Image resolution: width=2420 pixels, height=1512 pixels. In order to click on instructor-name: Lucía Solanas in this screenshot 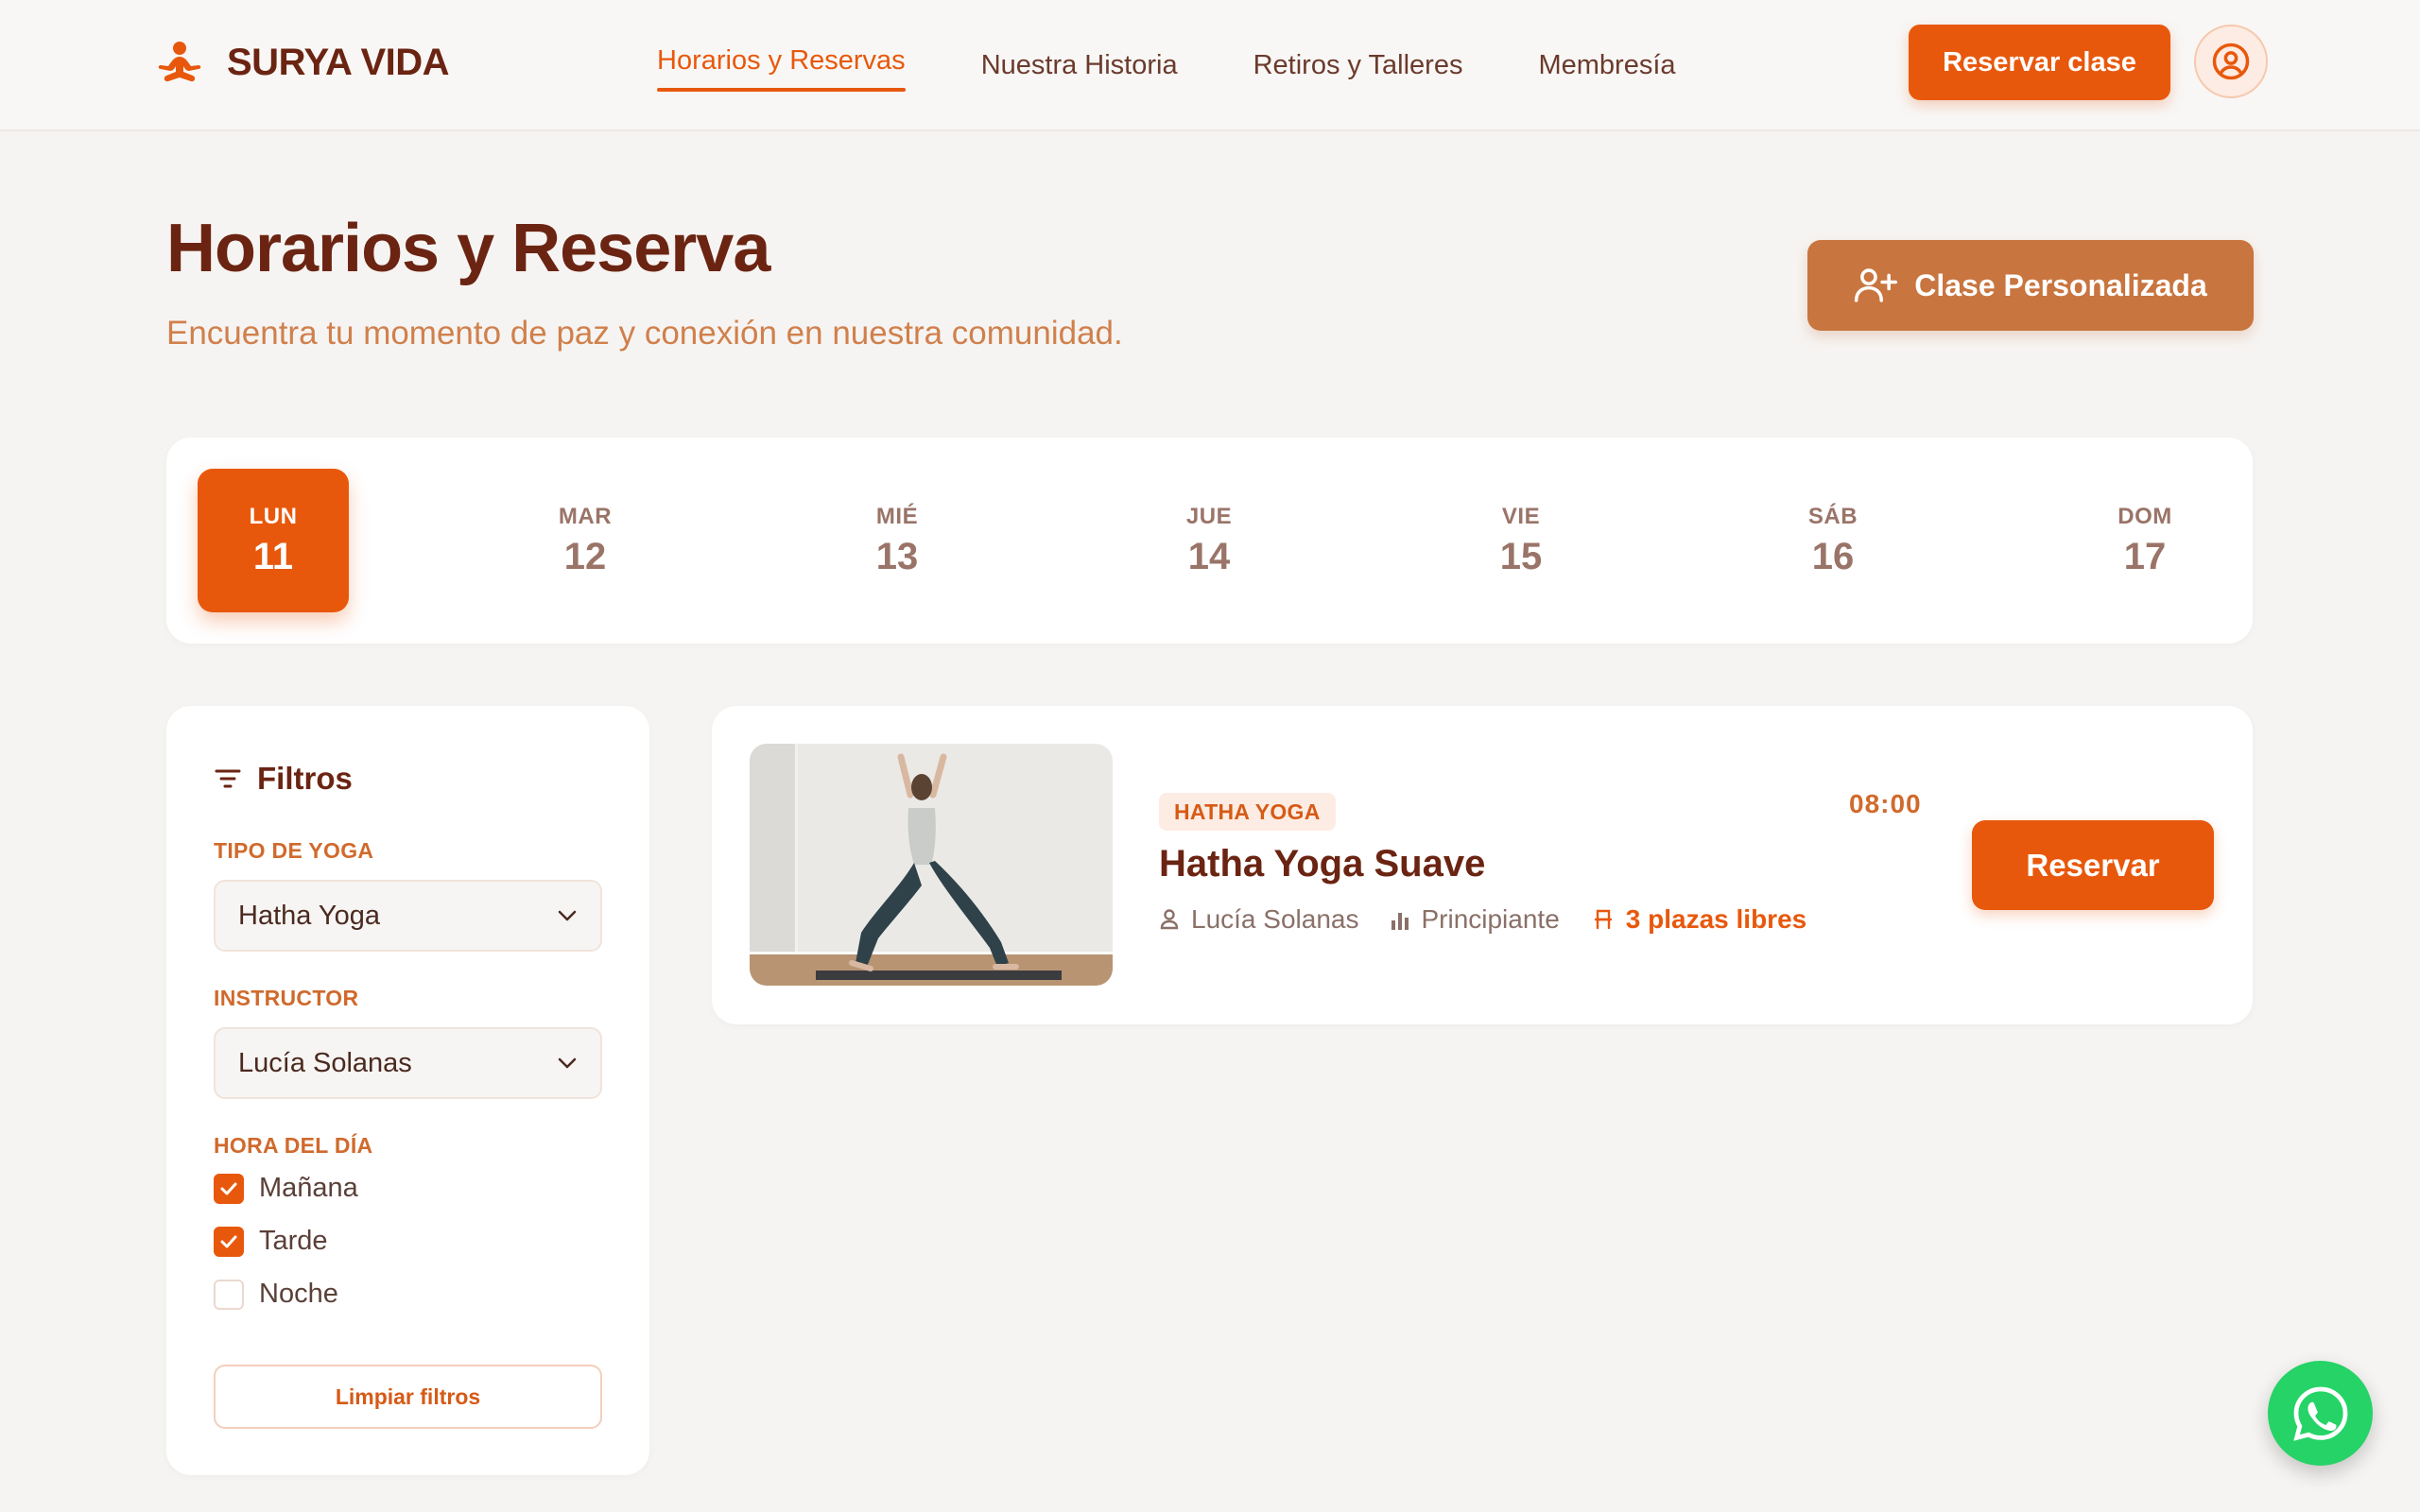, I will do `click(1275, 919)`.